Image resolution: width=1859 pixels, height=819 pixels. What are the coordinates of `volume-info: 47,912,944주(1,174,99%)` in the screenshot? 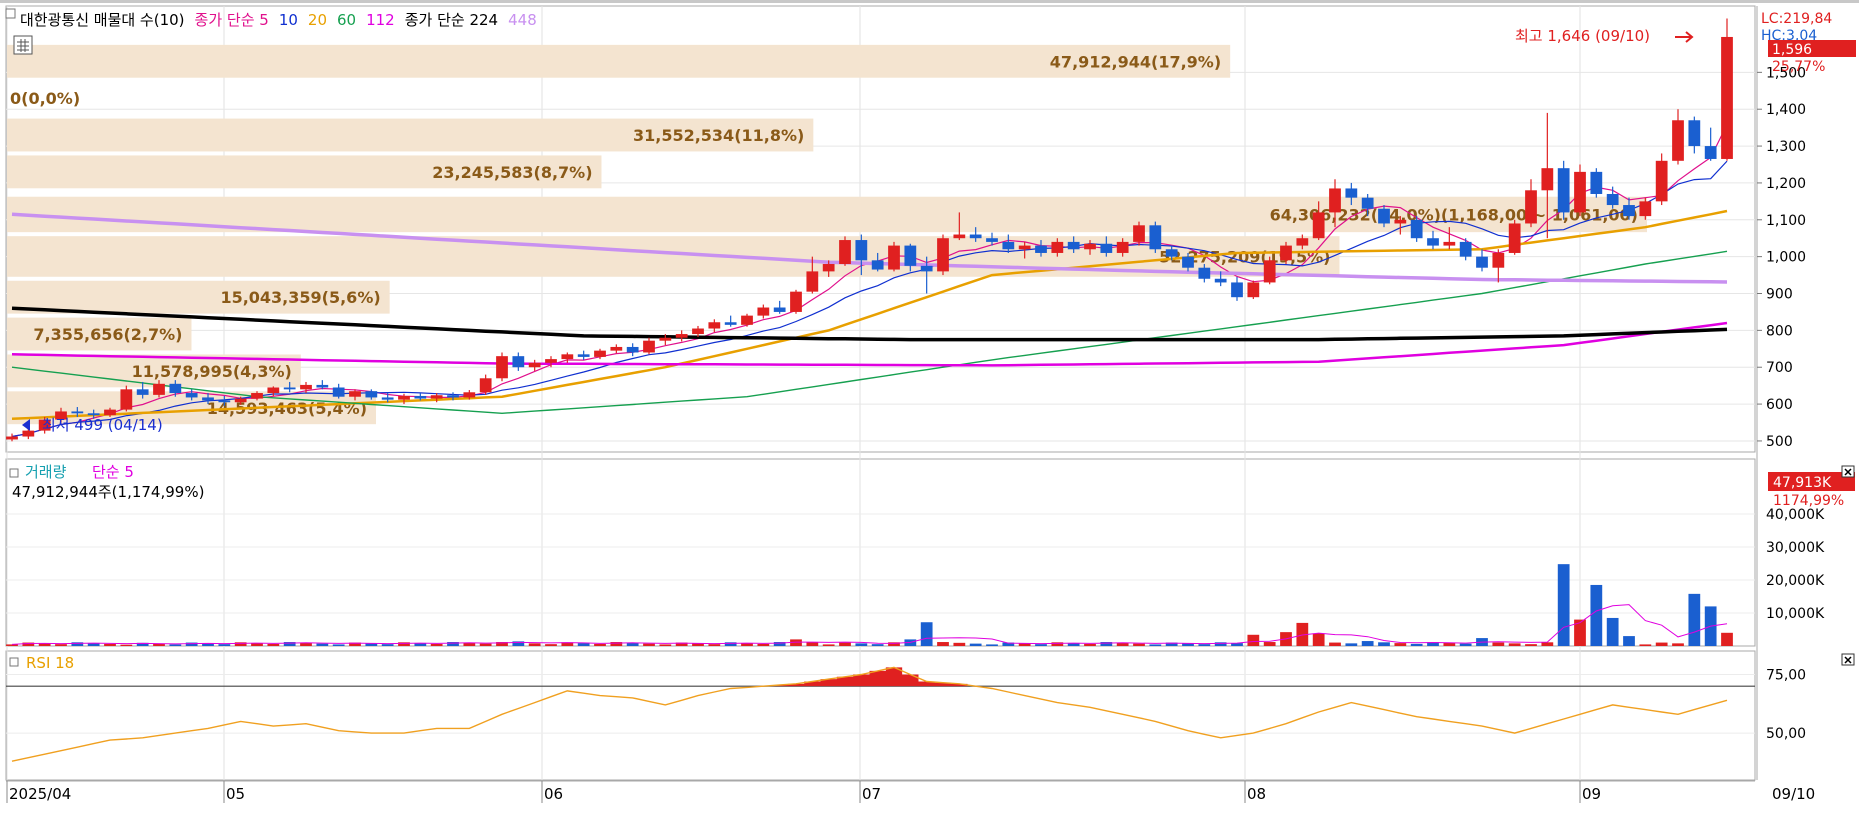 It's located at (108, 492).